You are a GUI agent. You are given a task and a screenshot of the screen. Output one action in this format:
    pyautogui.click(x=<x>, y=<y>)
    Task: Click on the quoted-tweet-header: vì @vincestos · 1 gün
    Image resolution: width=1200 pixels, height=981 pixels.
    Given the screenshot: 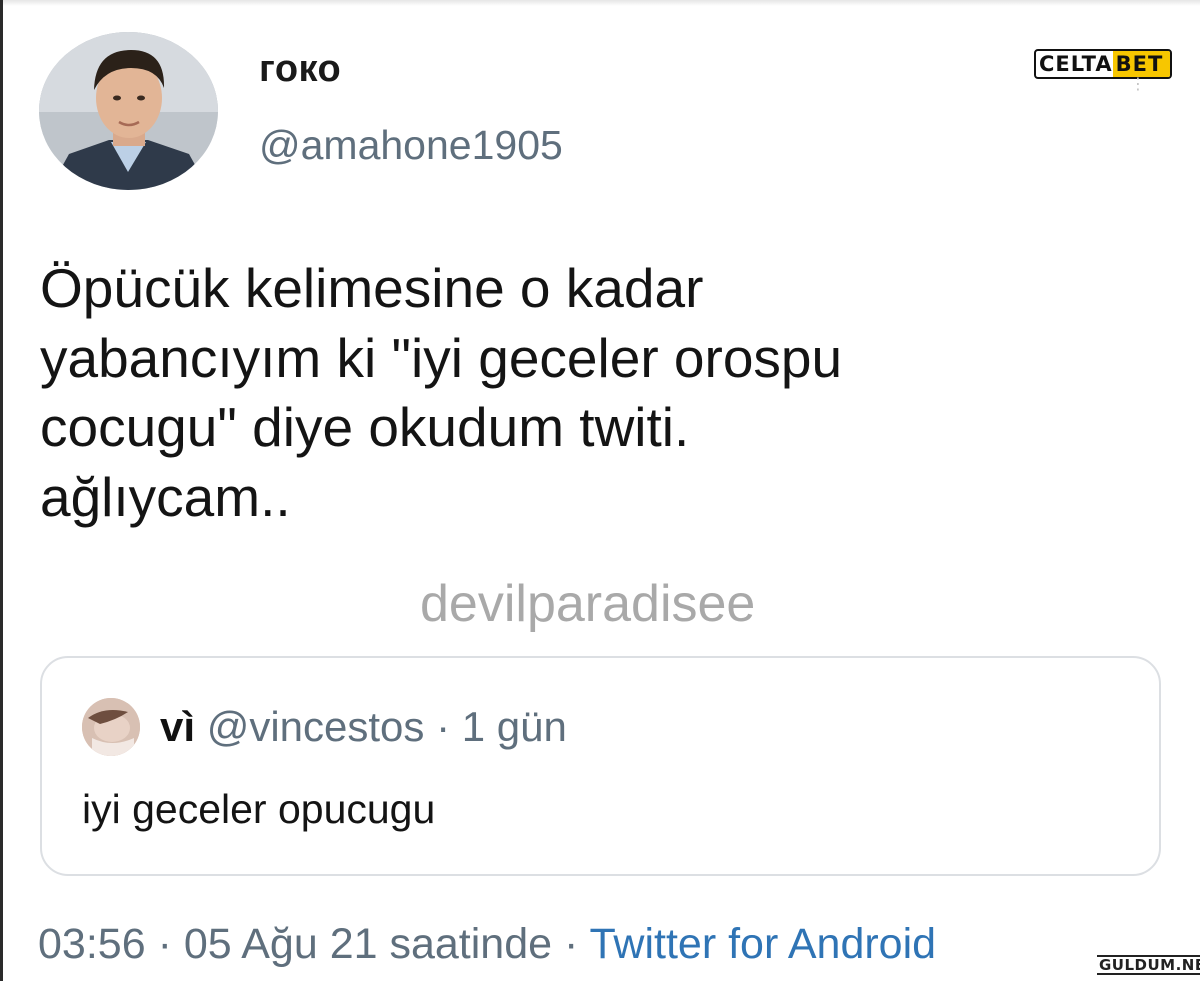 What is the action you would take?
    pyautogui.click(x=363, y=727)
    